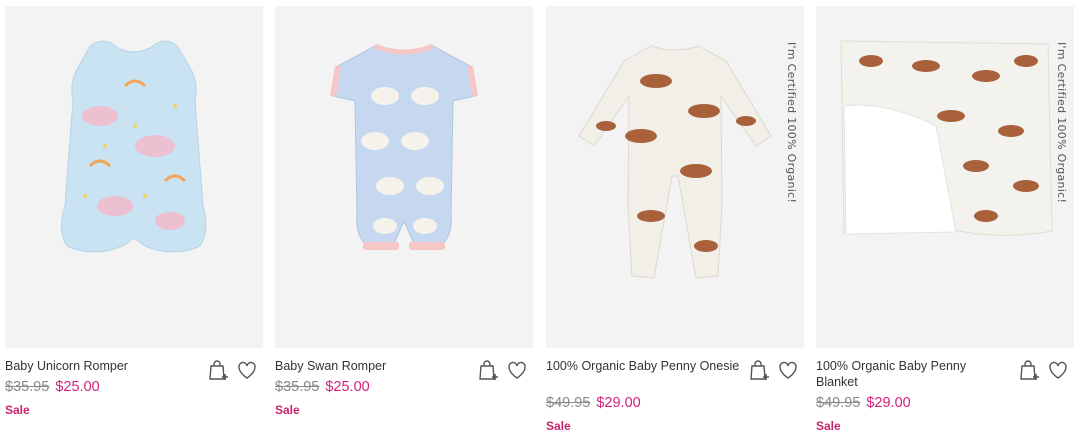  I want to click on product-name: Baby Unicorn Romper, so click(102, 366).